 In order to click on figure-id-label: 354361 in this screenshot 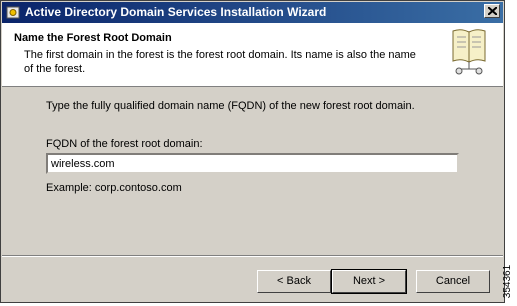, I will do `click(508, 281)`.